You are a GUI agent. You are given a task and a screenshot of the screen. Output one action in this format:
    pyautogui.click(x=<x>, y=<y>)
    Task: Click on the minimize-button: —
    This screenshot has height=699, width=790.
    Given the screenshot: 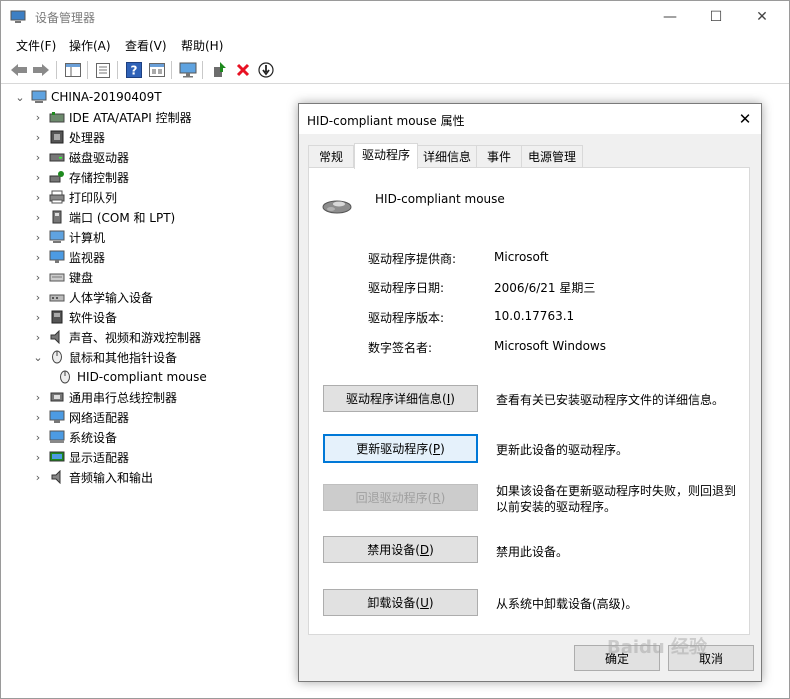 What is the action you would take?
    pyautogui.click(x=670, y=17)
    